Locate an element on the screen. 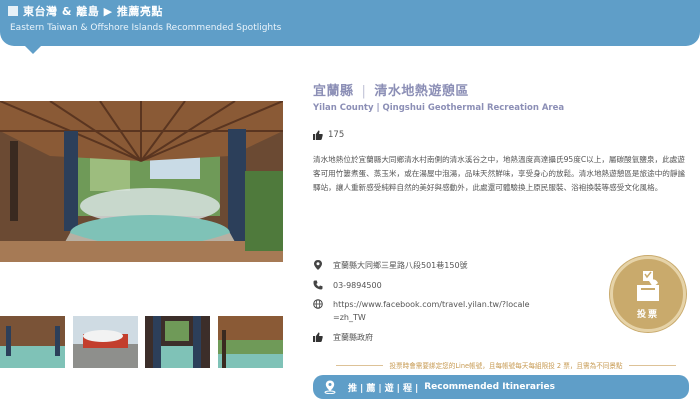  spot-title: 宜蘭縣 | 清水地熱遊憩區 is located at coordinates (391, 89).